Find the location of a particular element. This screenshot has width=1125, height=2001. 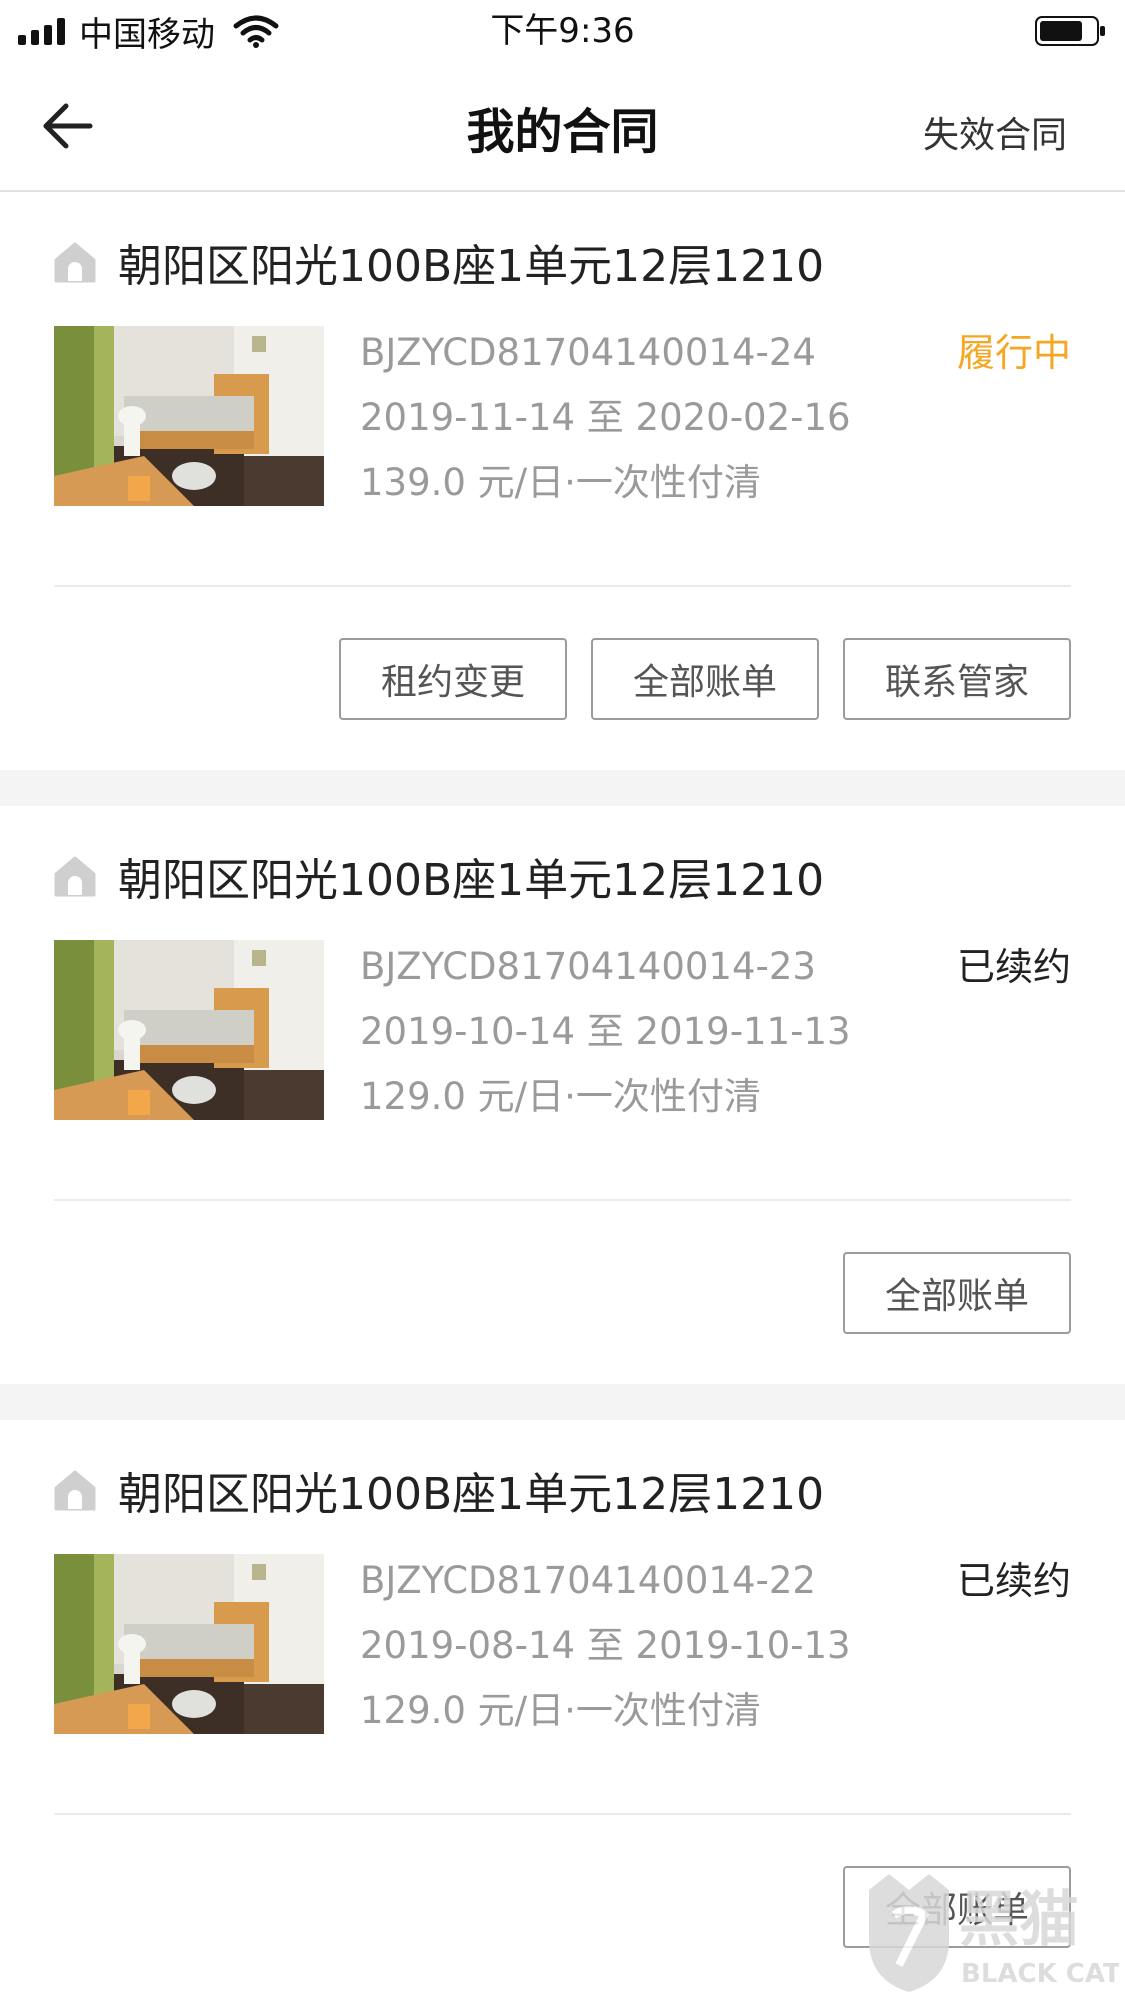

nav-bar: 我的合同 失效合同 is located at coordinates (562, 127).